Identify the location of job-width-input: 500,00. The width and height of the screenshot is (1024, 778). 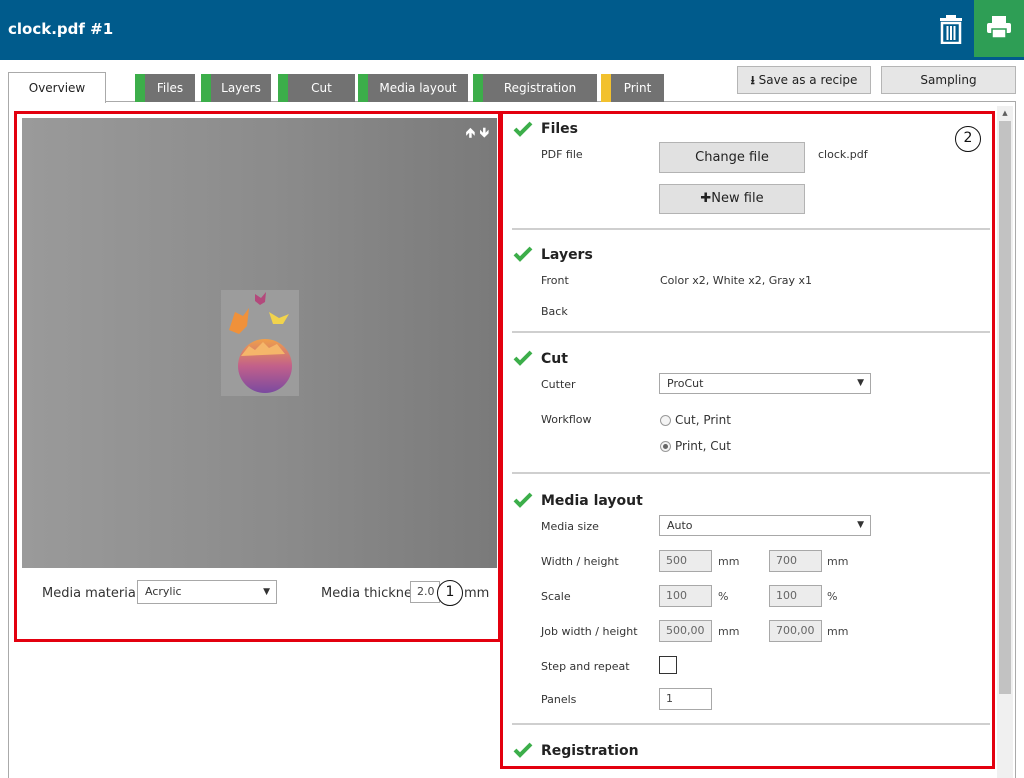
(685, 631).